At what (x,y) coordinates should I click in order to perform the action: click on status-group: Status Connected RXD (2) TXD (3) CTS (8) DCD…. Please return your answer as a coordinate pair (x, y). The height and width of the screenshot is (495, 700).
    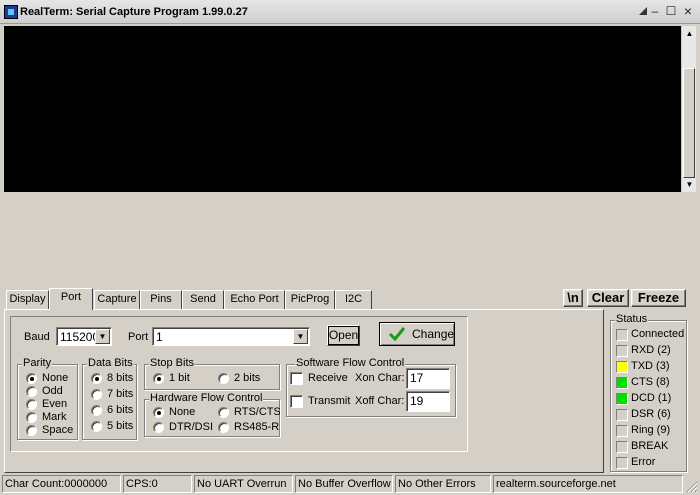
    Looking at the image, I should click on (648, 392).